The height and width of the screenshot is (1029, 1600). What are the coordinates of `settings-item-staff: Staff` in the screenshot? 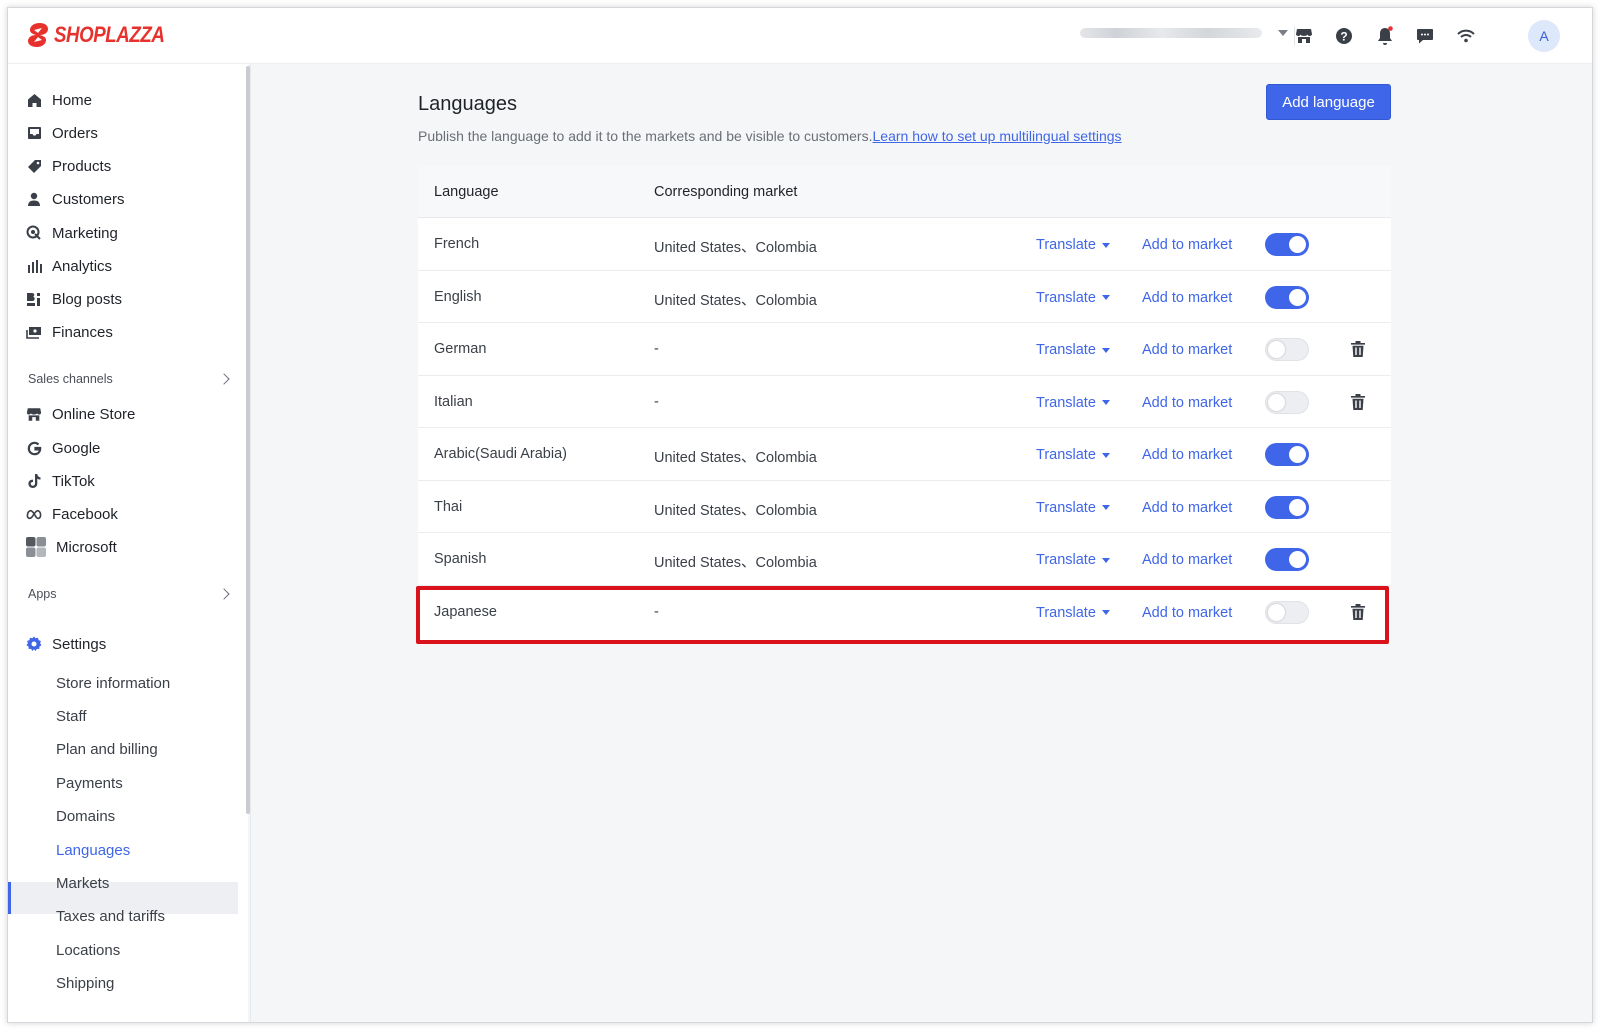 It's located at (71, 716).